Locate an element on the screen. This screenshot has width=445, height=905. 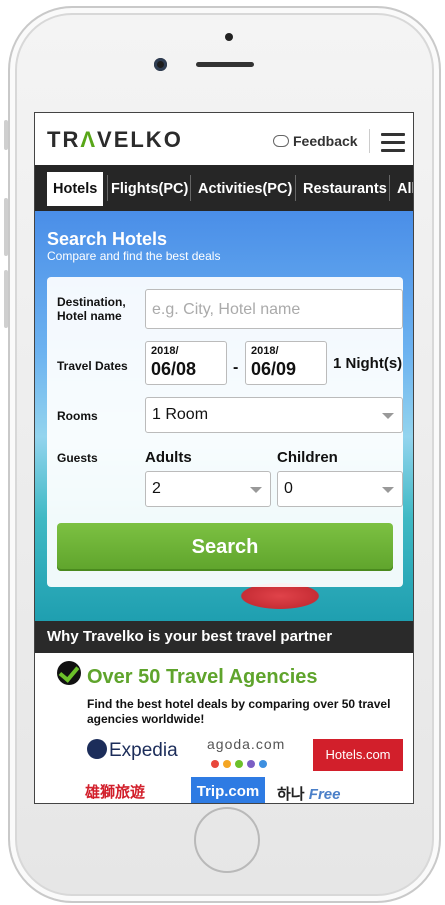
checkout-date: 06/09 is located at coordinates (274, 369).